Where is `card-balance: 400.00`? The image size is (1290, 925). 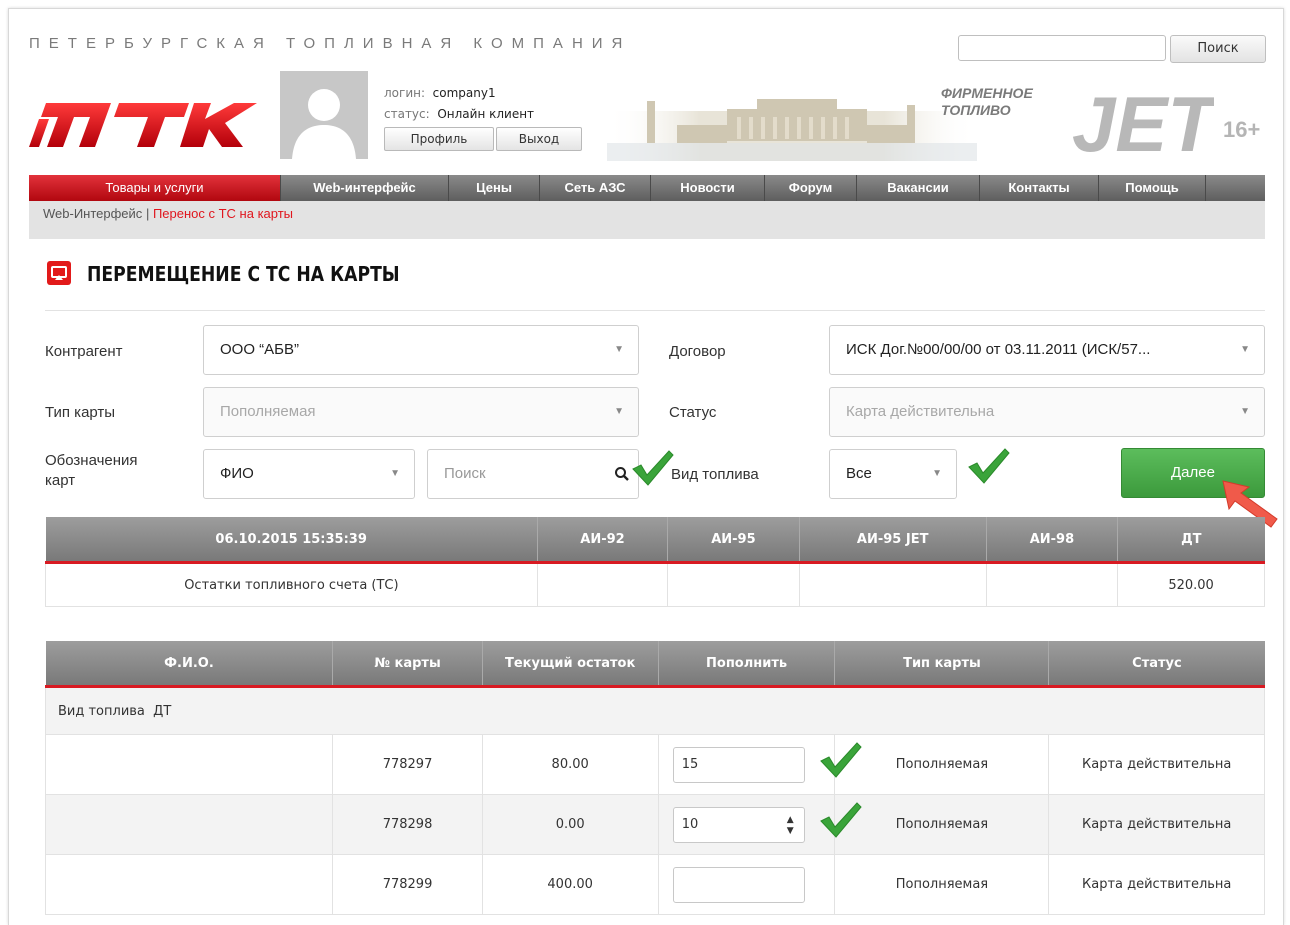
card-balance: 400.00 is located at coordinates (570, 884).